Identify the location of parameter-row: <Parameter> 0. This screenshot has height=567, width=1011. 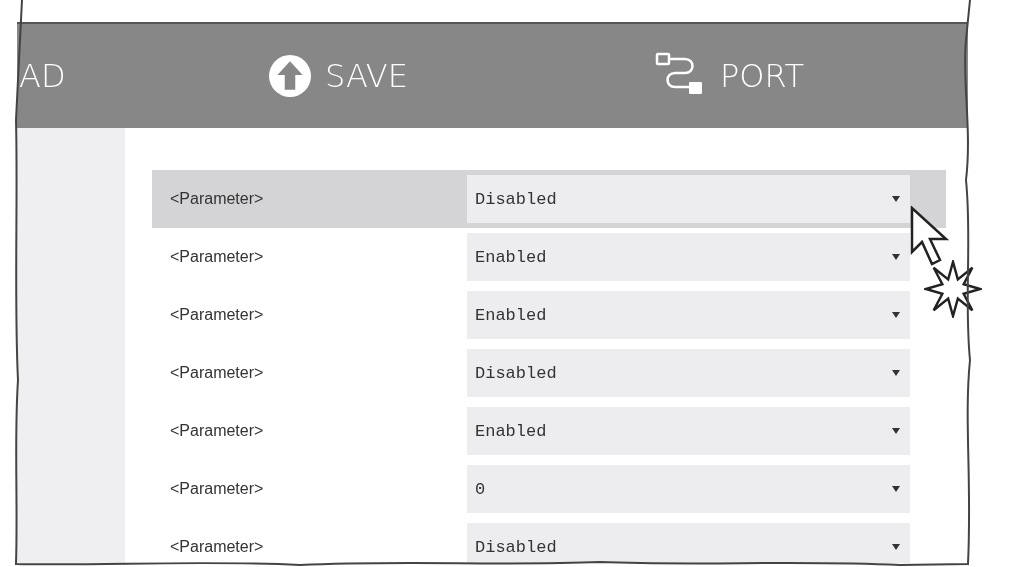
(549, 489).